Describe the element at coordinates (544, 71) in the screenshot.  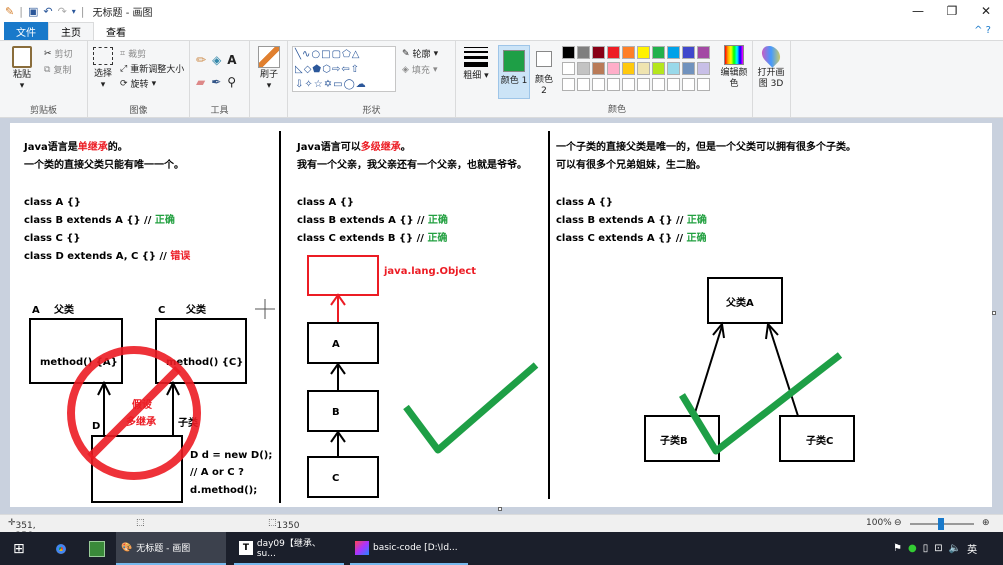
I see `color2-button: 颜色 2` at that location.